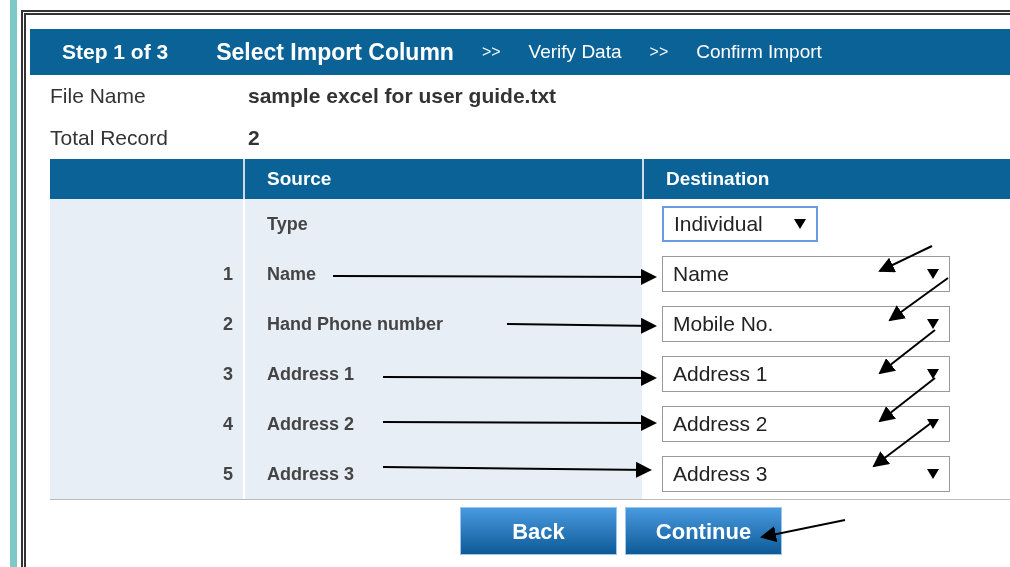 Image resolution: width=1010 pixels, height=567 pixels. Describe the element at coordinates (806, 324) in the screenshot. I see `dropdown: Mobile No.` at that location.